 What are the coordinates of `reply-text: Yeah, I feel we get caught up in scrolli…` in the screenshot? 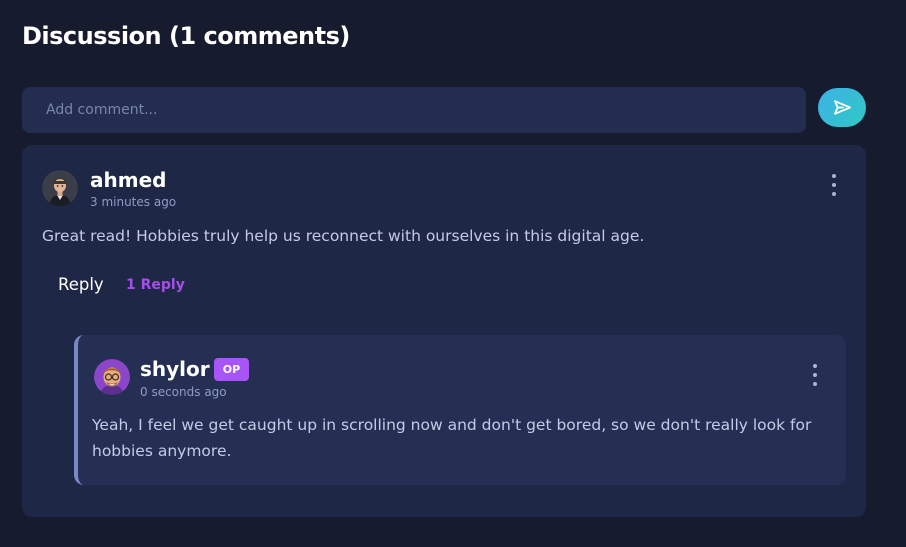 It's located at (452, 438).